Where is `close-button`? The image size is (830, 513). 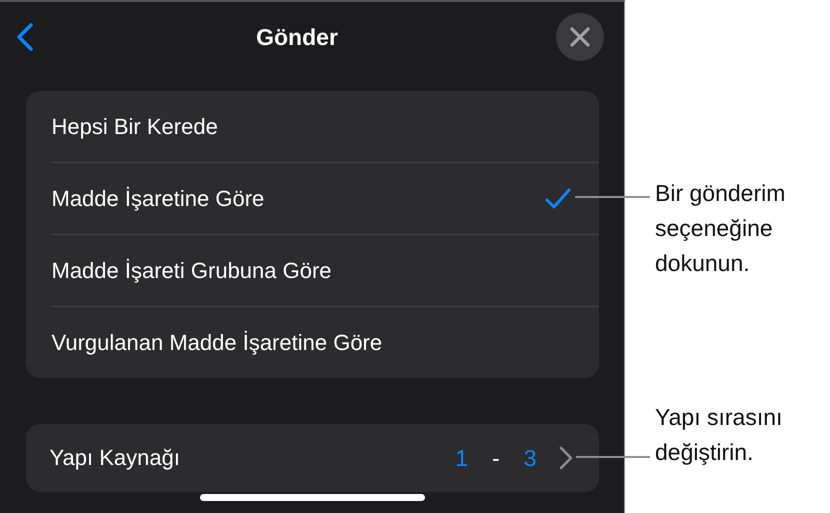 close-button is located at coordinates (580, 37).